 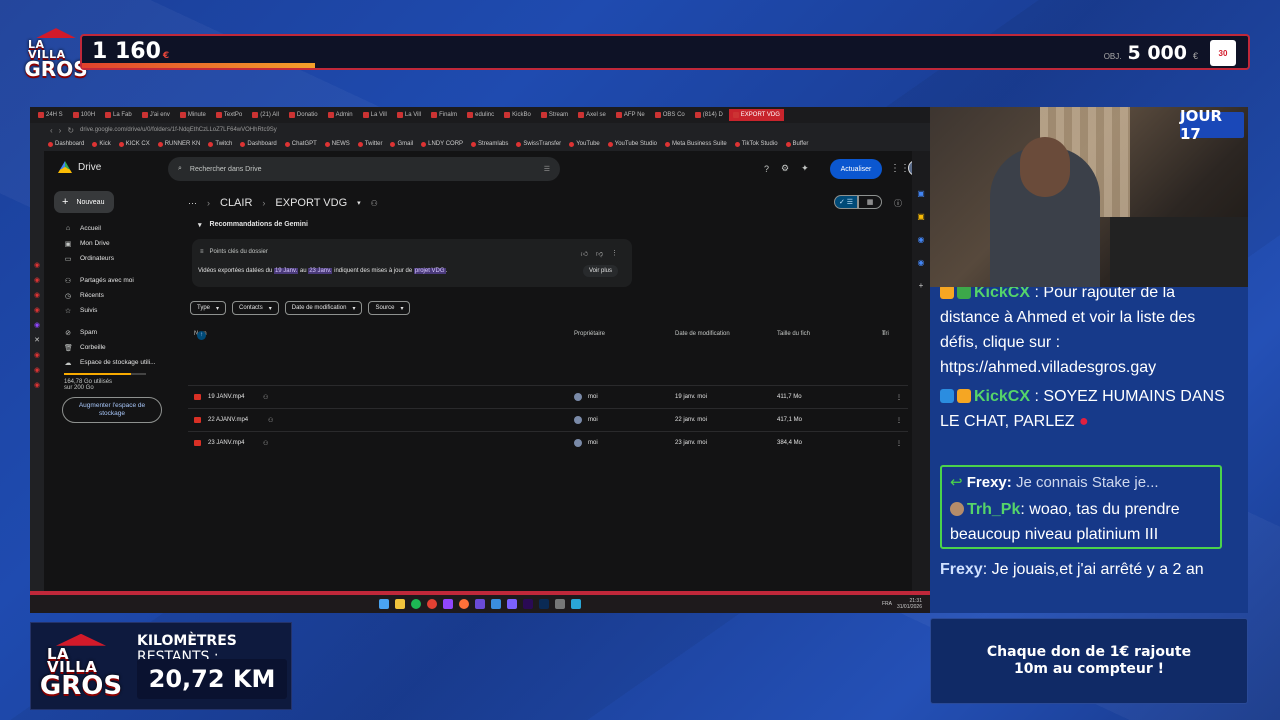 What do you see at coordinates (228, 420) in the screenshot?
I see `file-name: 22 AJANV.mp4` at bounding box center [228, 420].